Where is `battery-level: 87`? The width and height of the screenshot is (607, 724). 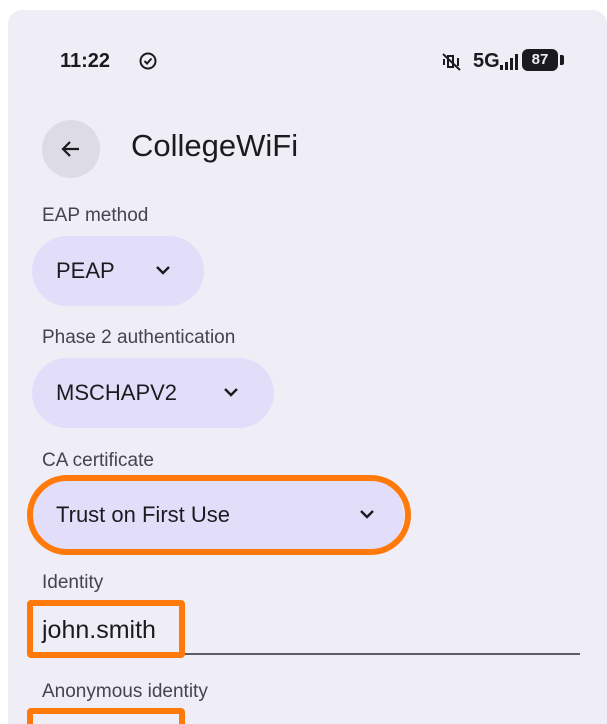 battery-level: 87 is located at coordinates (540, 60).